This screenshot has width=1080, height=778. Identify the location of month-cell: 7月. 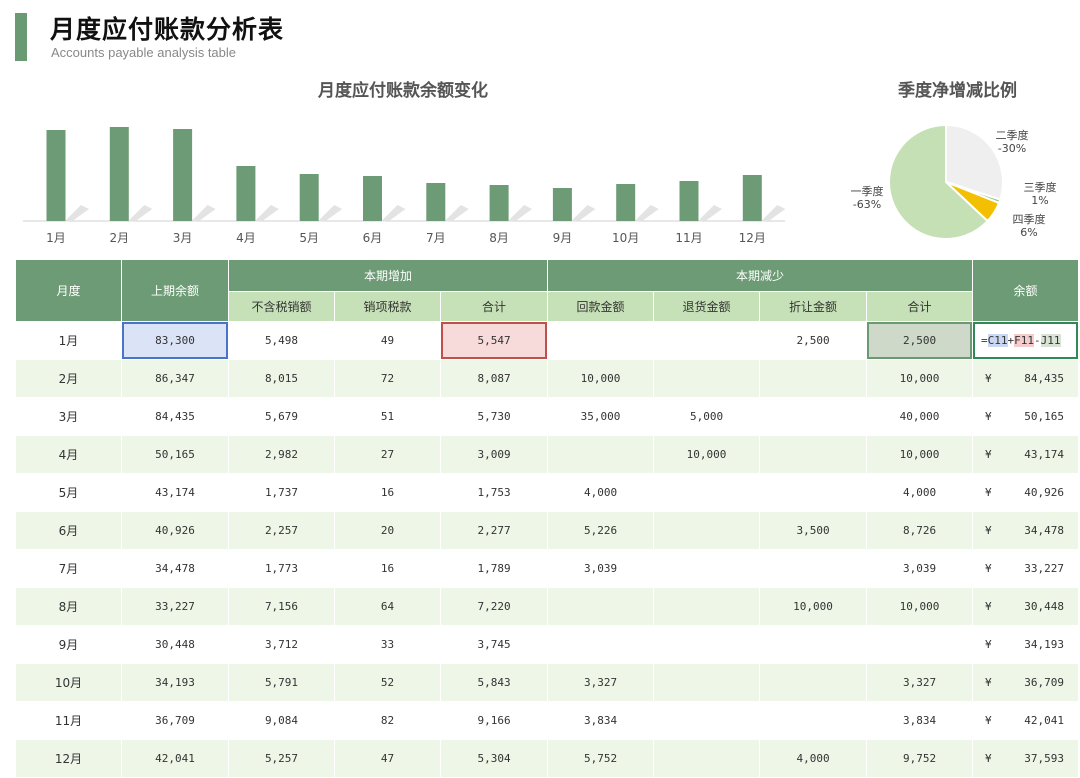
(68, 568).